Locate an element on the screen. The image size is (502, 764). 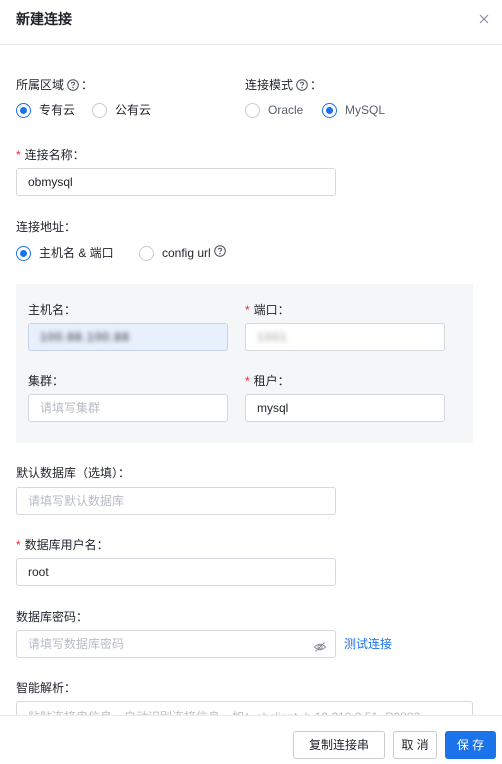
radio-host-port: 主机名 & 端口 is located at coordinates (65, 253).